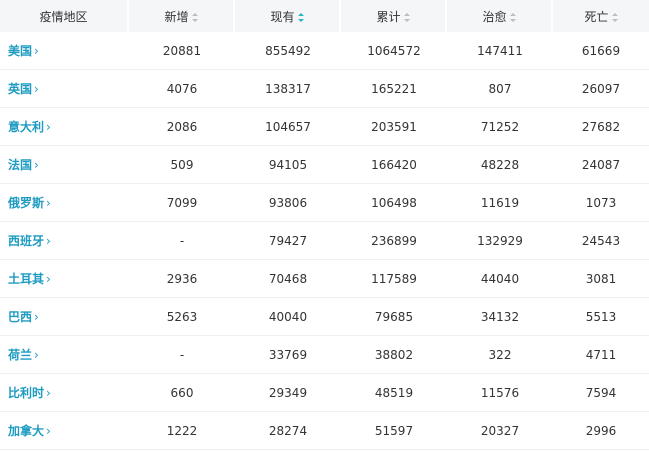 Image resolution: width=649 pixels, height=452 pixels. What do you see at coordinates (601, 127) in the screenshot?
I see `cell-deaths: 27682` at bounding box center [601, 127].